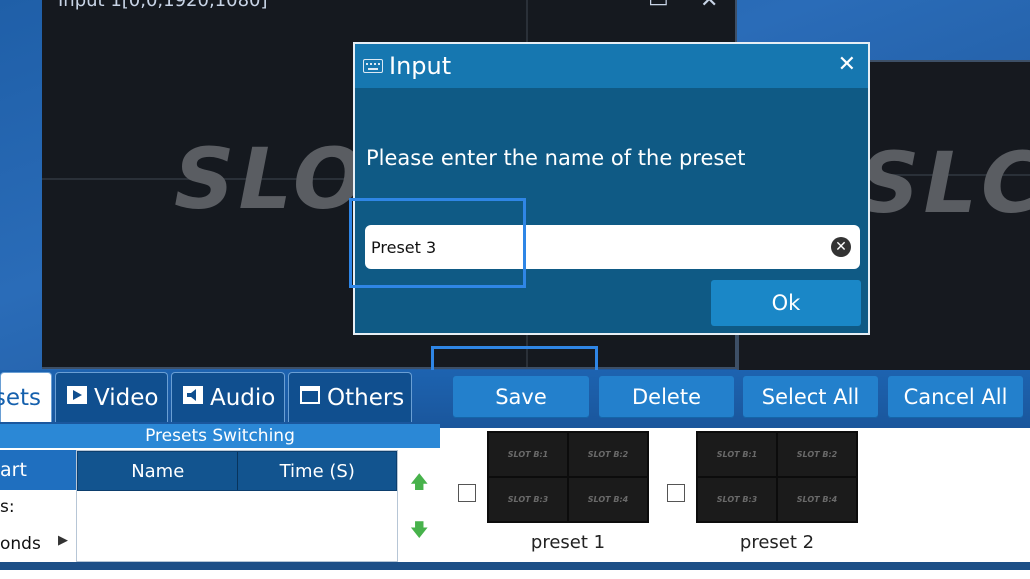 This screenshot has height=579, width=1030. Describe the element at coordinates (777, 477) in the screenshot. I see `preset-2-thumbnail: SLOT B:1 SLOT B:2 SLOT B:3 SLOT B:4` at that location.